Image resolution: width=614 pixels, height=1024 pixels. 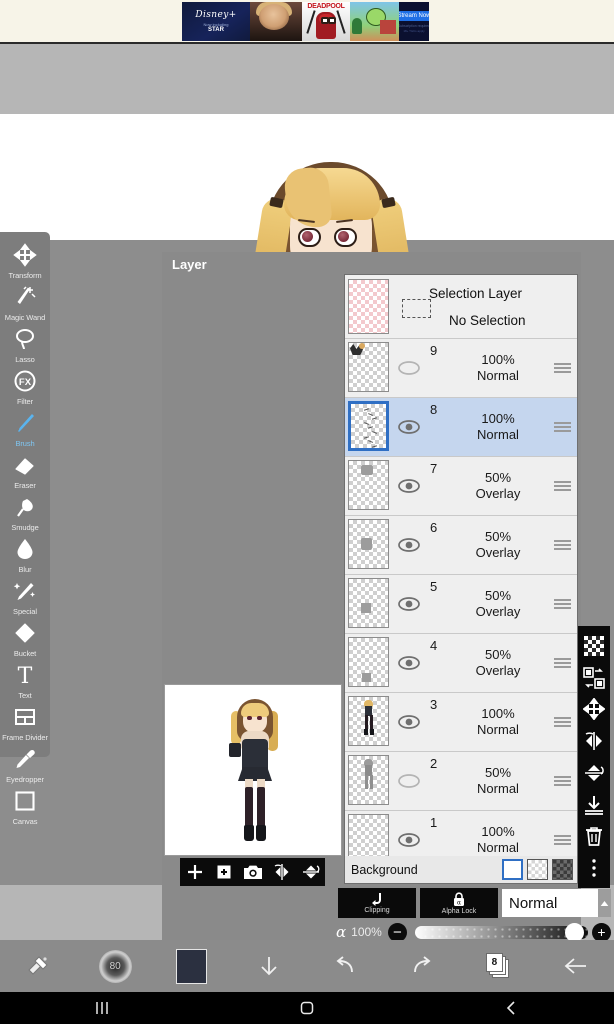 I want to click on color-swatch-button, so click(x=192, y=966).